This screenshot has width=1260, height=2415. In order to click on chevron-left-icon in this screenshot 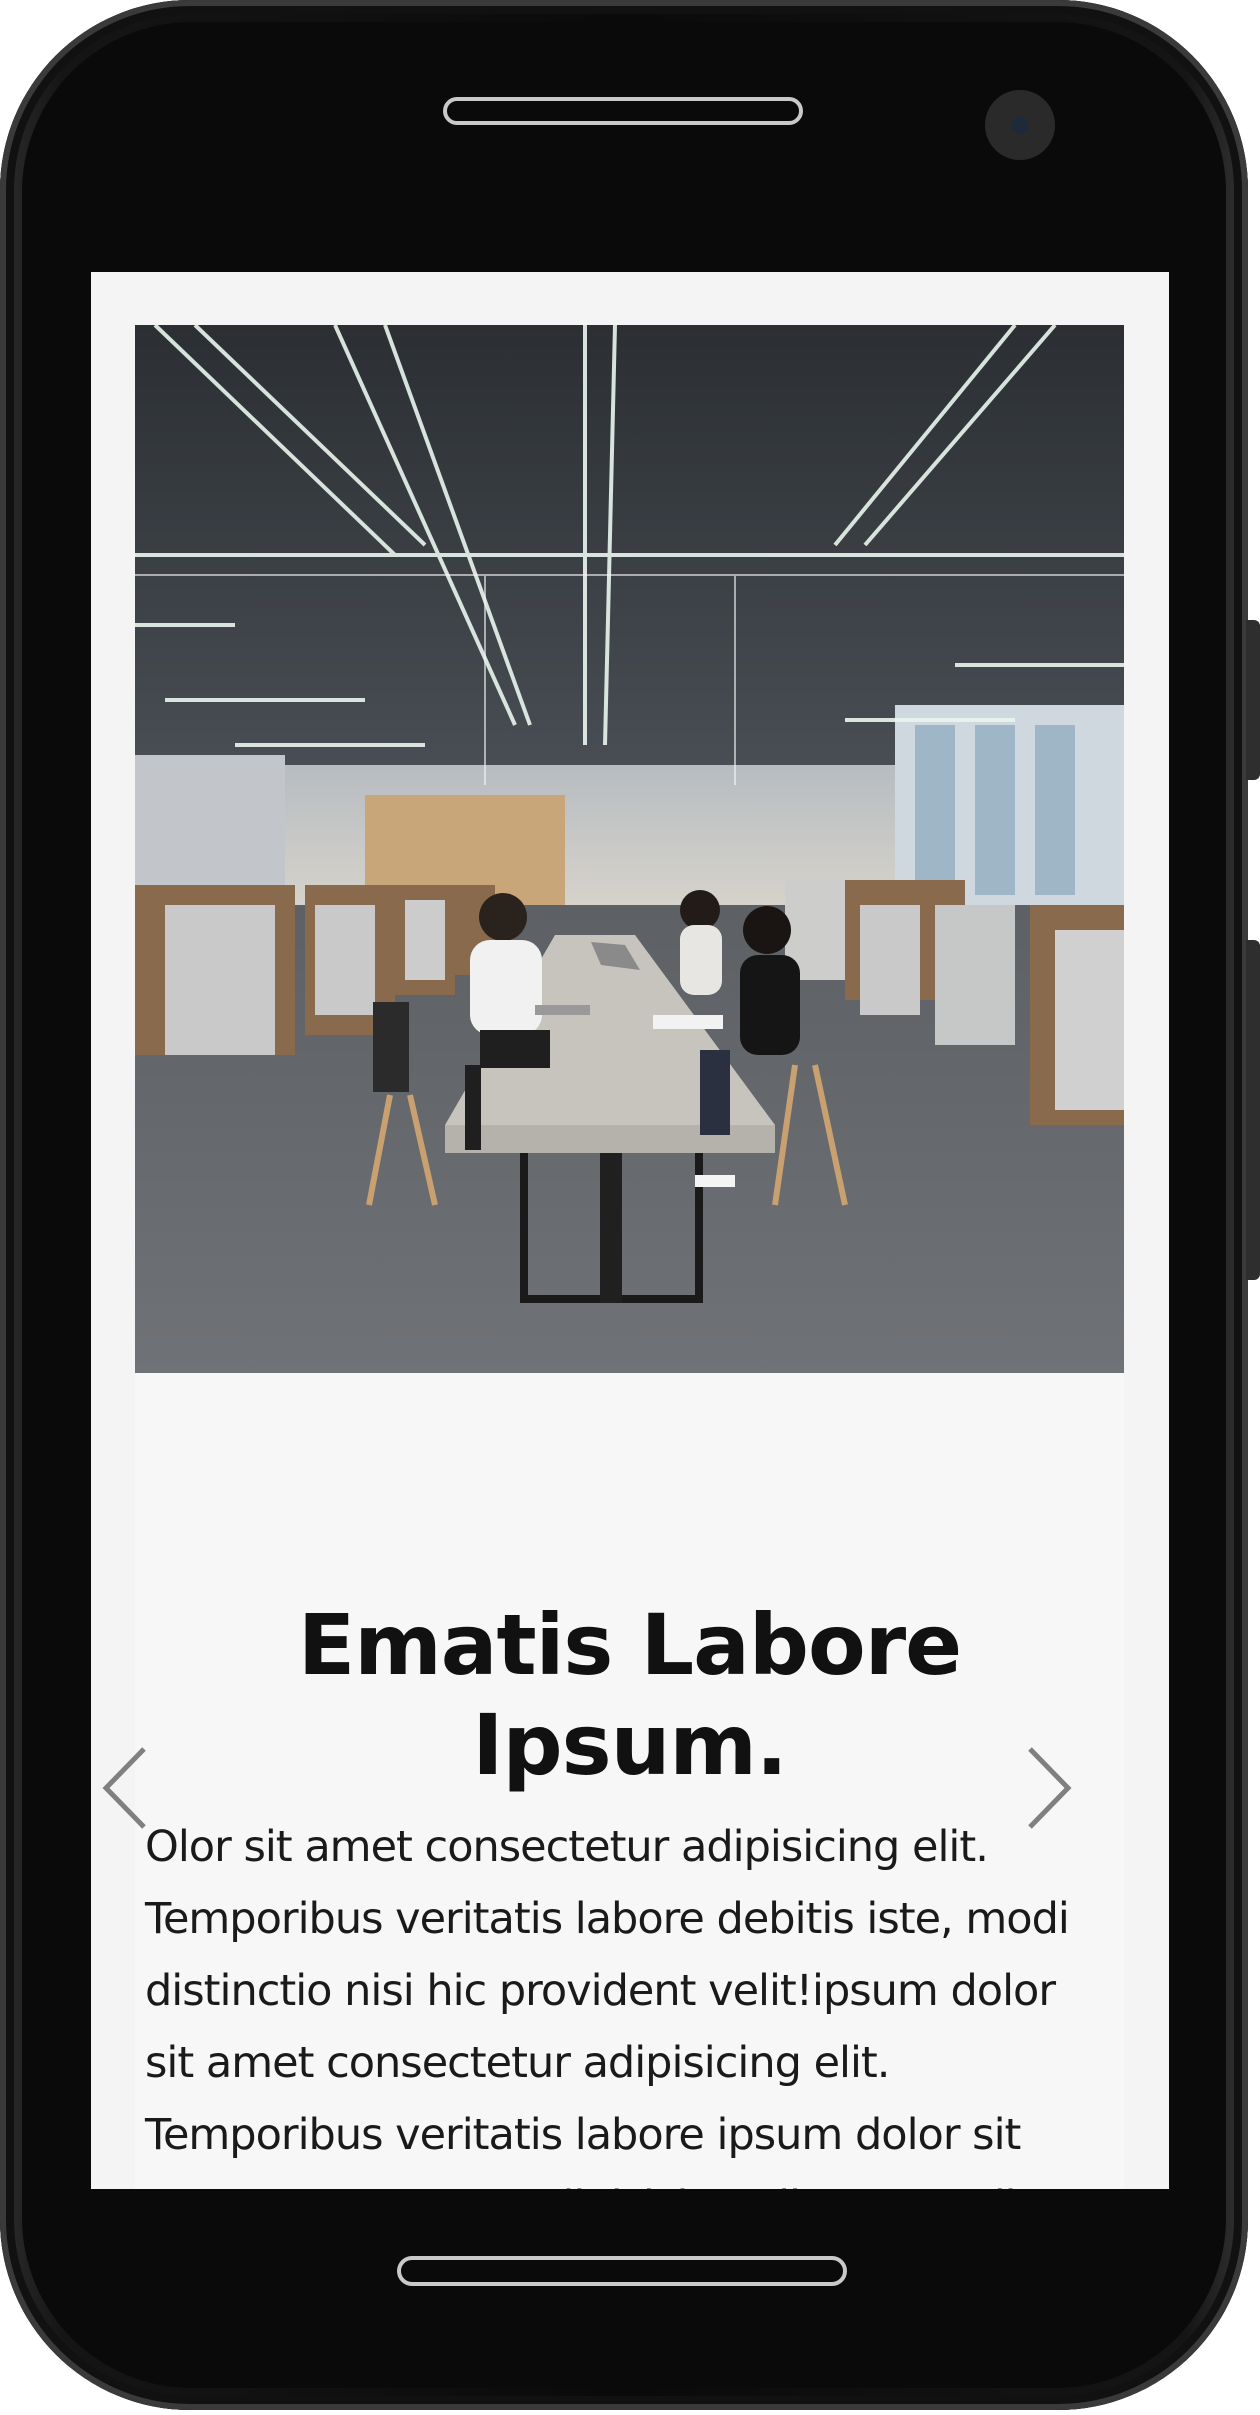, I will do `click(126, 1788)`.